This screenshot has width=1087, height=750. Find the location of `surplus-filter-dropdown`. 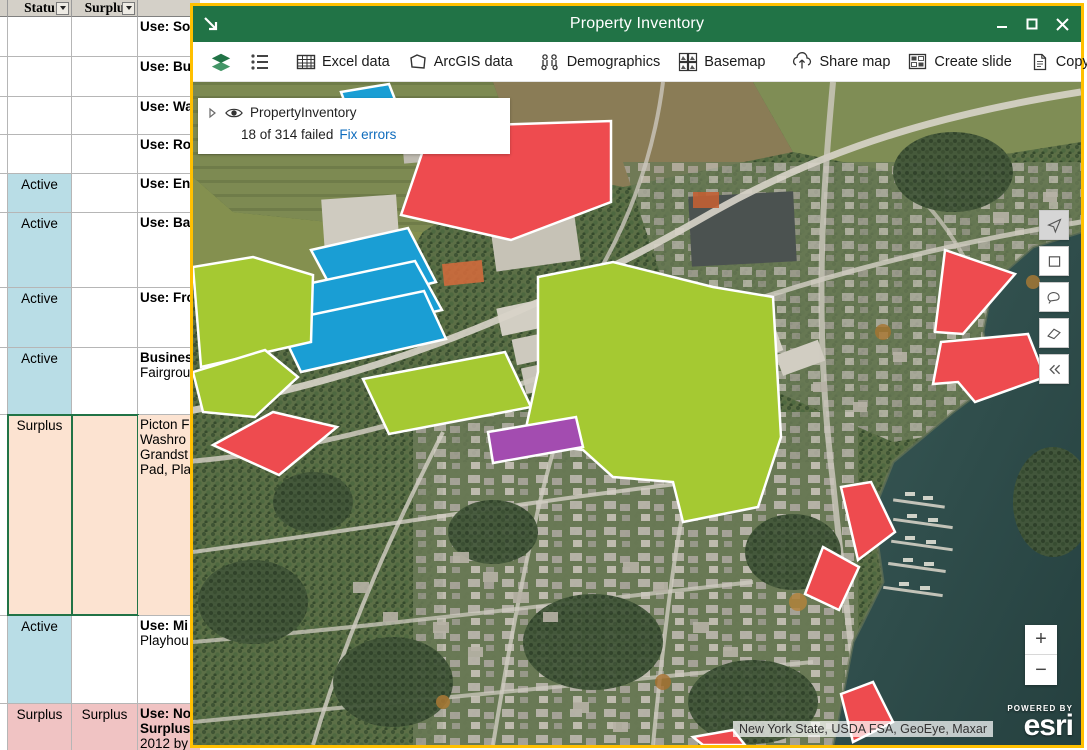

surplus-filter-dropdown is located at coordinates (128, 8).